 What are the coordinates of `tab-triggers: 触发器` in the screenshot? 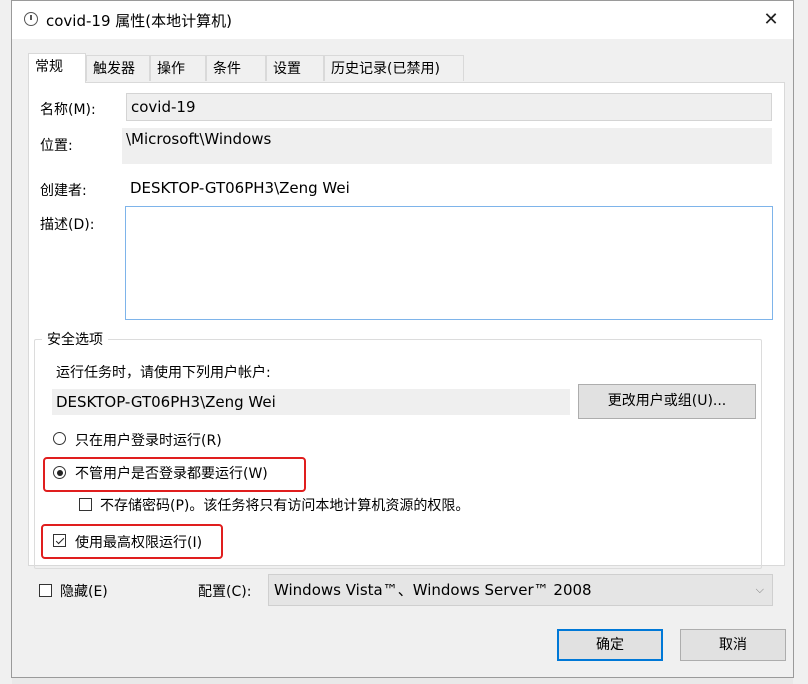 It's located at (118, 68).